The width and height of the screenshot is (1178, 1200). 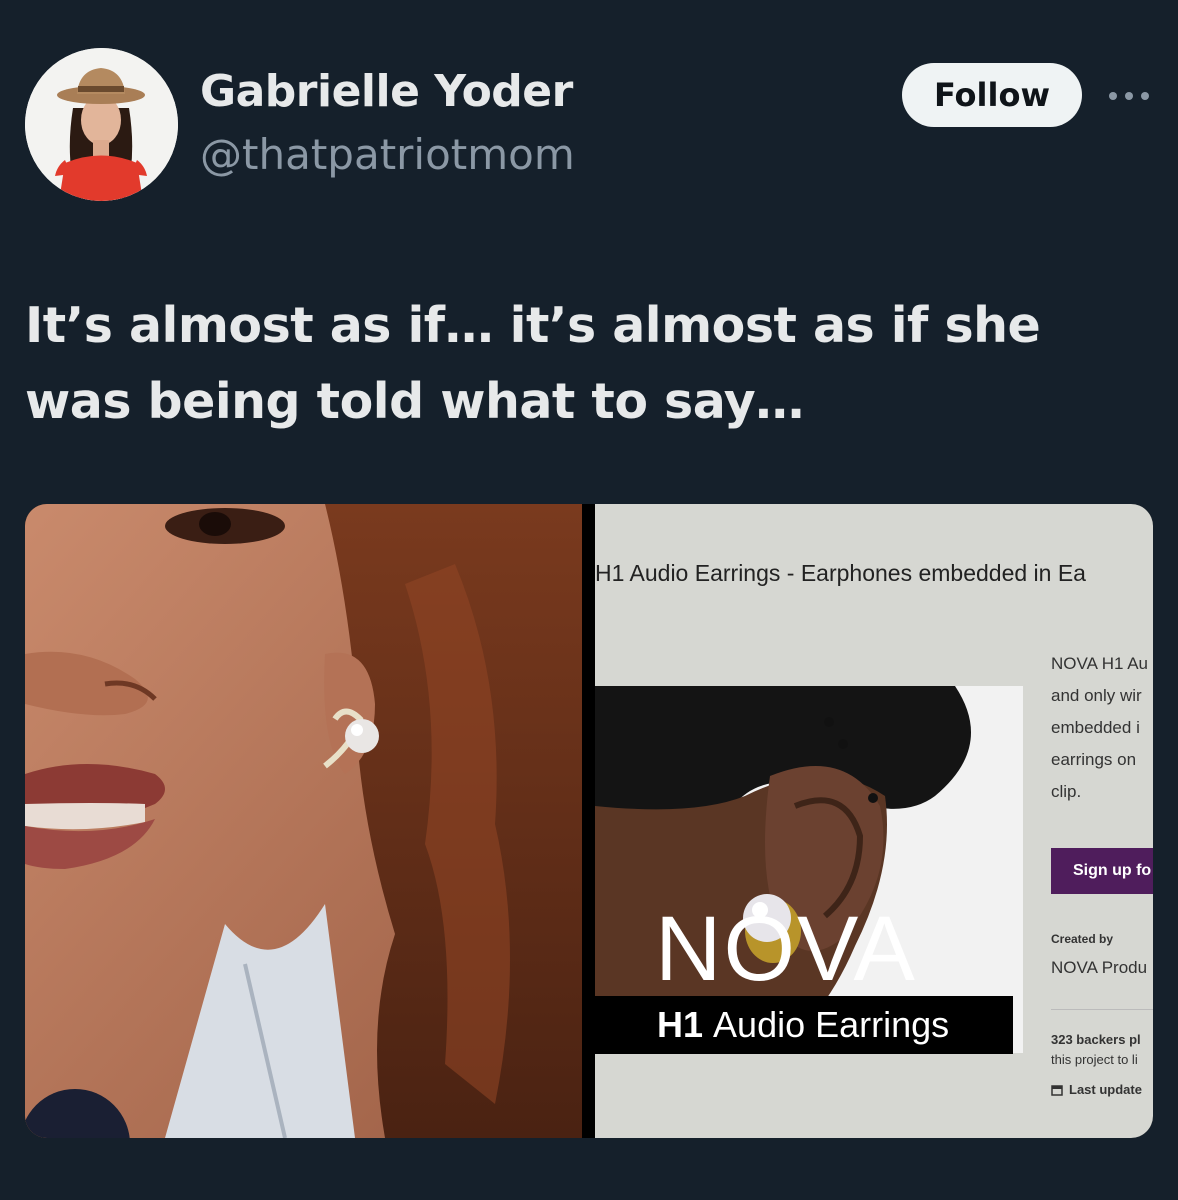 What do you see at coordinates (1057, 1090) in the screenshot?
I see `calendar-icon` at bounding box center [1057, 1090].